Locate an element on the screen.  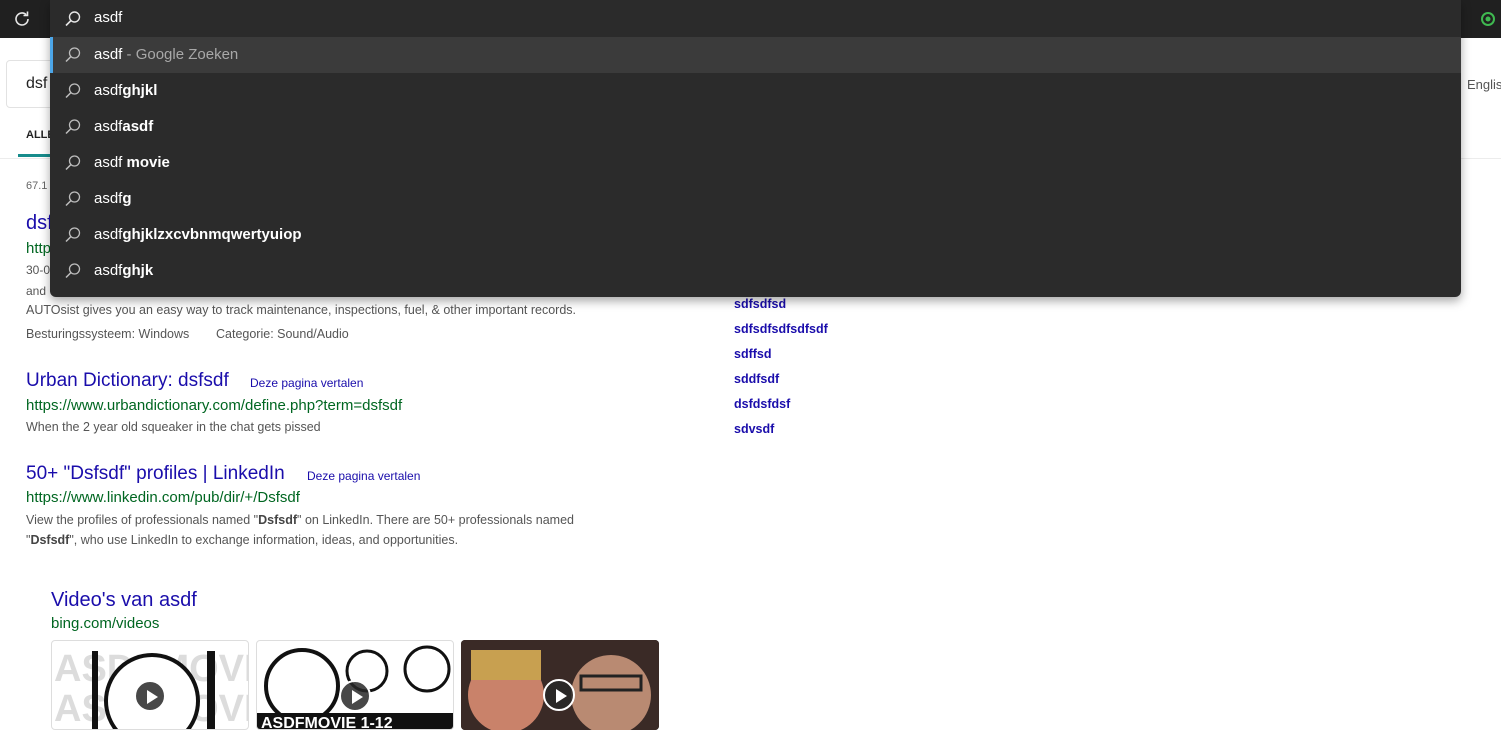
suggestion-text: asdfghjkl is located at coordinates (125, 90).